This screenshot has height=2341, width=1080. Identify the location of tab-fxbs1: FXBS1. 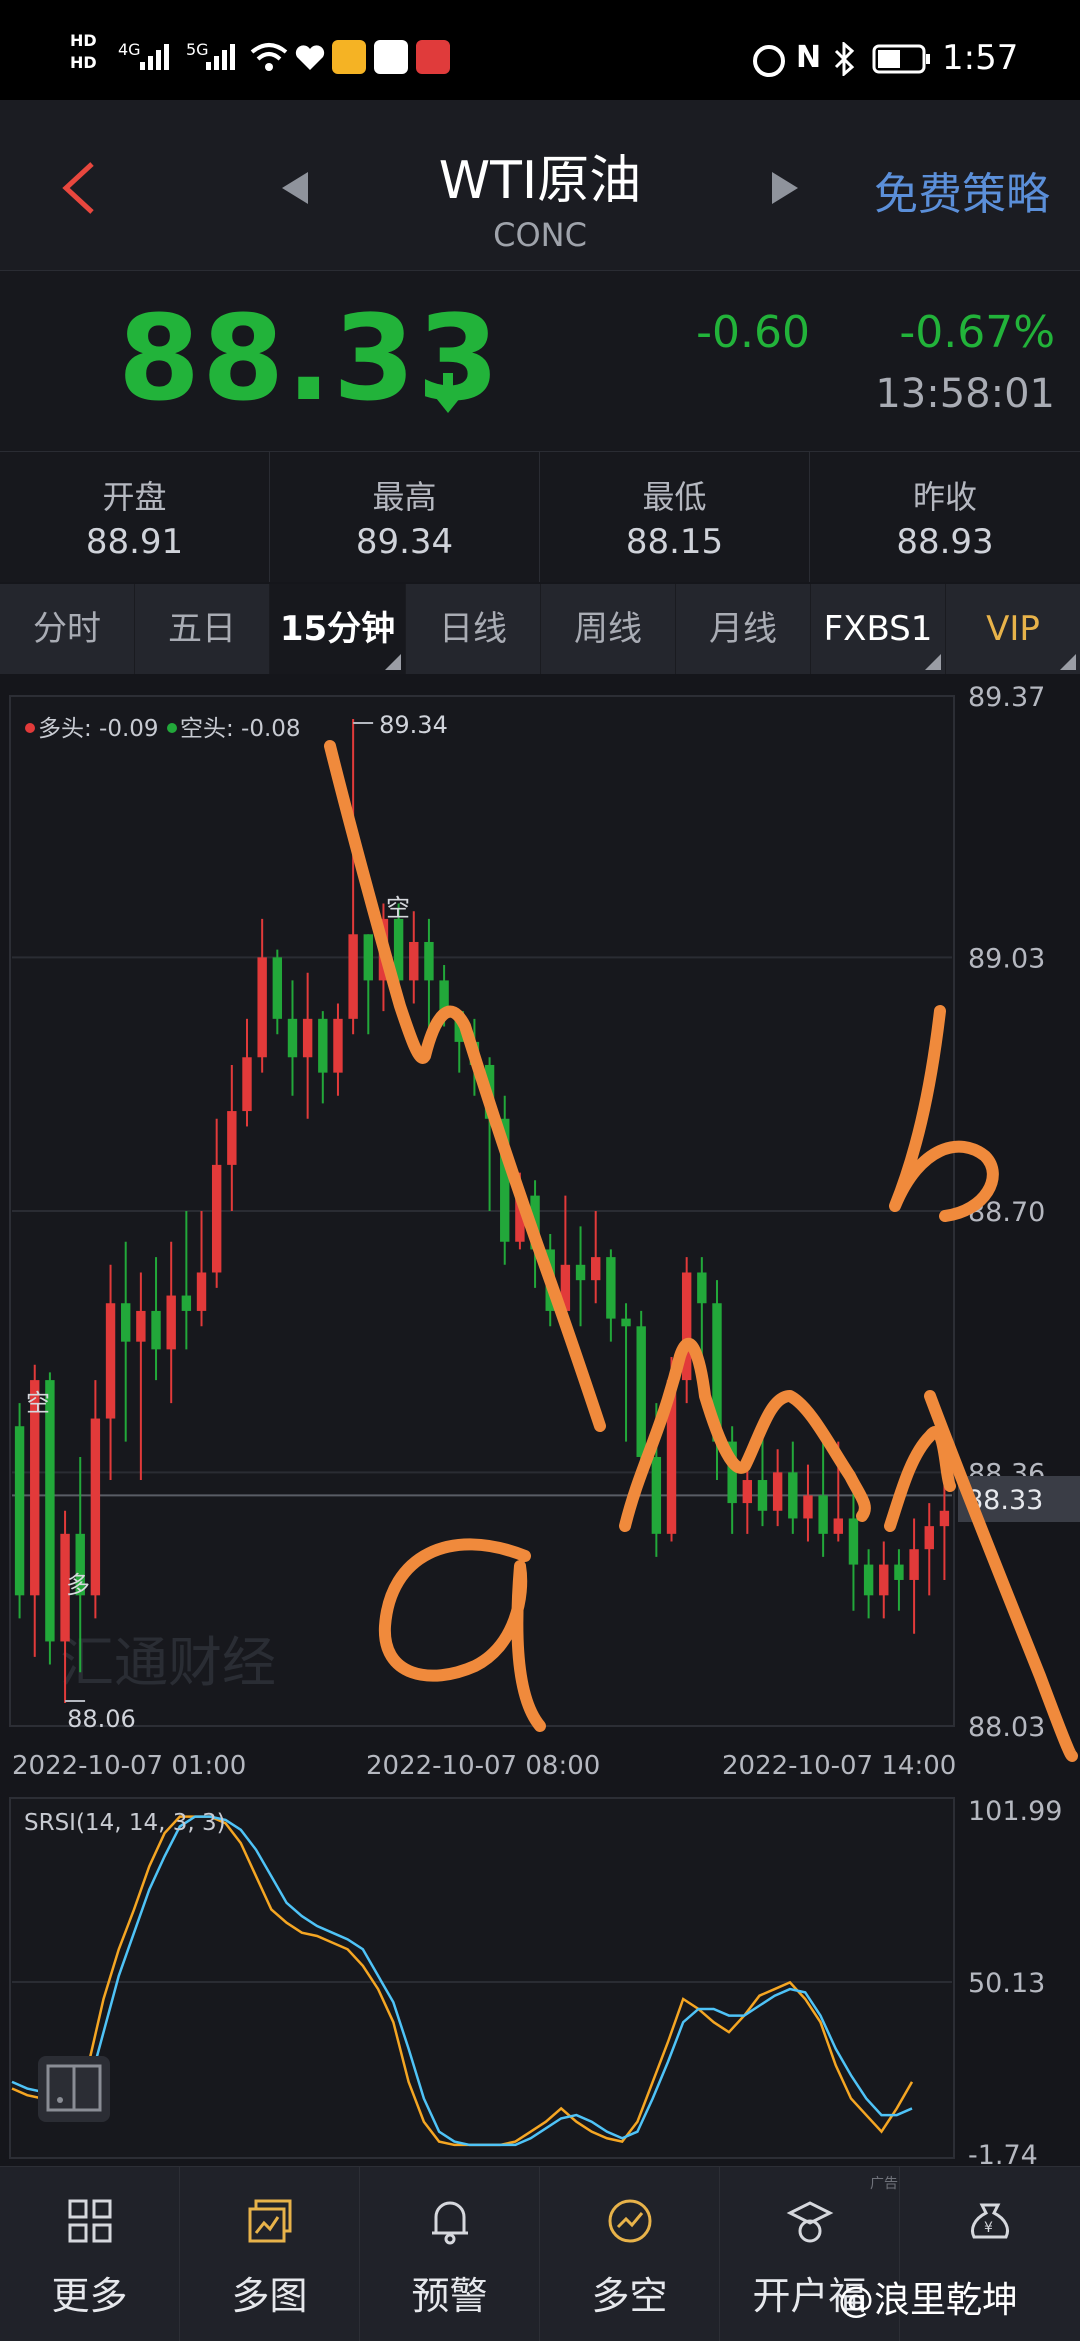
(878, 629).